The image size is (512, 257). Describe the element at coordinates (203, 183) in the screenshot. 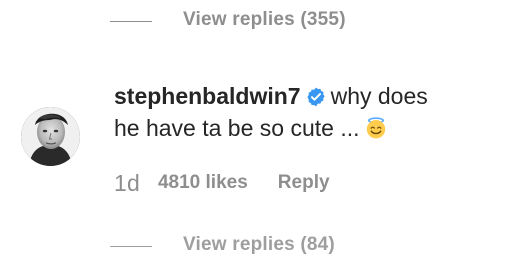

I see `comment-like-count: 4810 likes` at that location.